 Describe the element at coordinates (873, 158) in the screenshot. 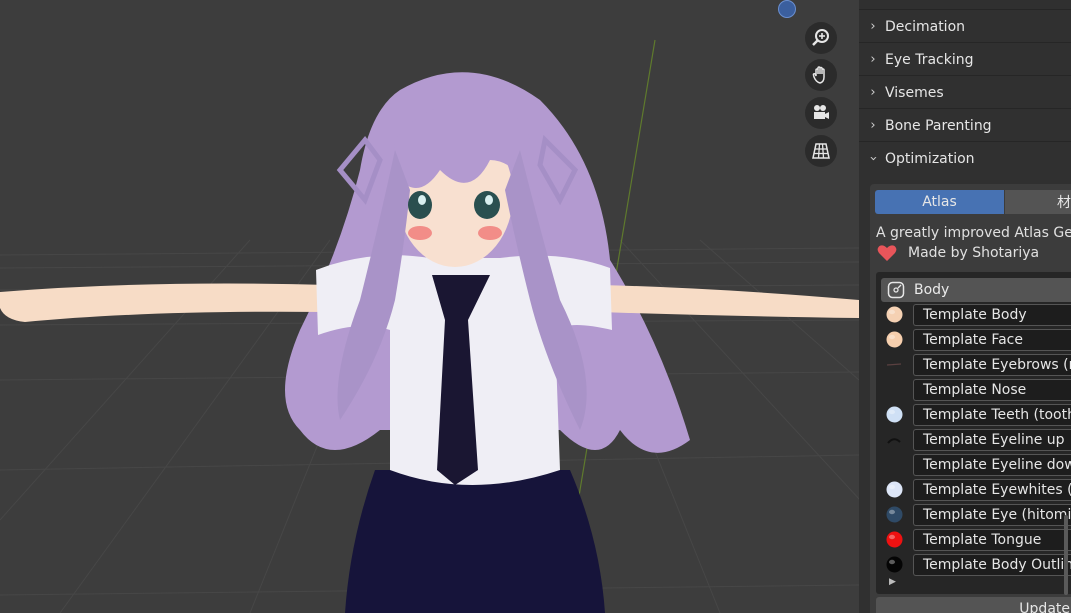

I see `chevron-down-icon: ›` at that location.